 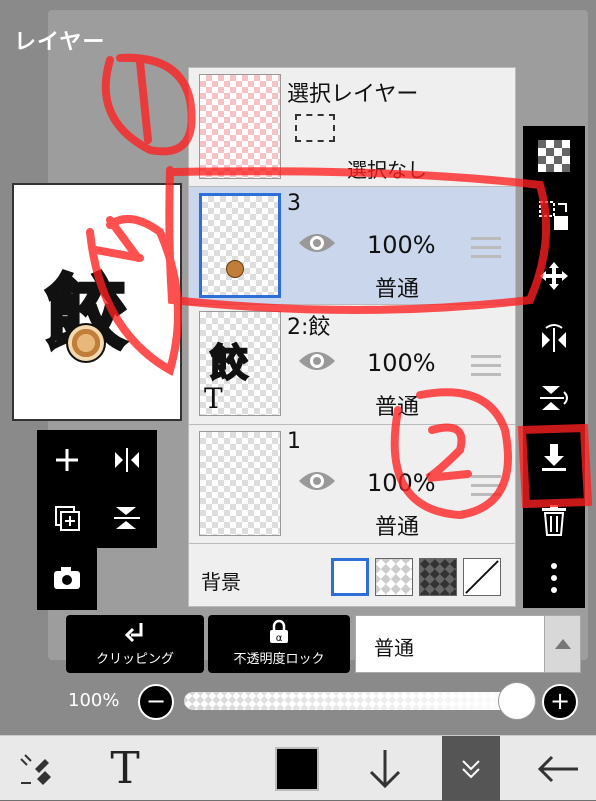 I want to click on chevron-up-icon, so click(x=563, y=644).